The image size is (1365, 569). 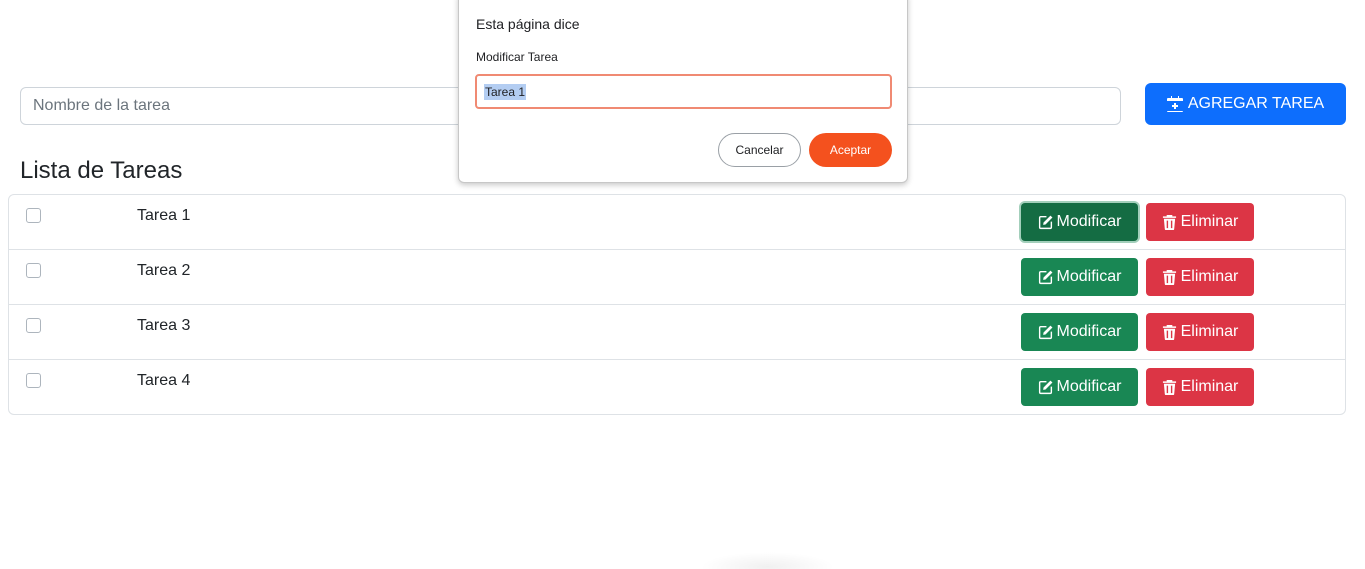 What do you see at coordinates (505, 91) in the screenshot?
I see `dialog-input-value: Tarea 1` at bounding box center [505, 91].